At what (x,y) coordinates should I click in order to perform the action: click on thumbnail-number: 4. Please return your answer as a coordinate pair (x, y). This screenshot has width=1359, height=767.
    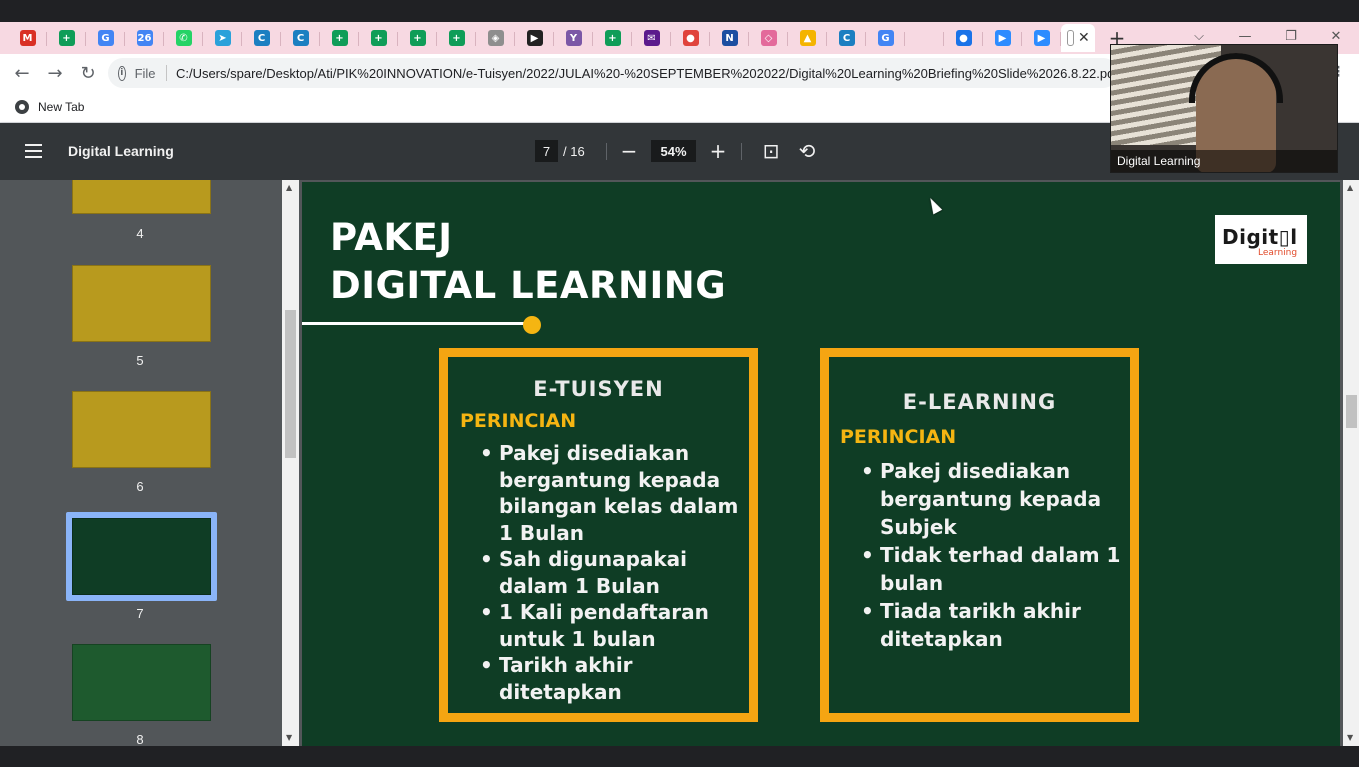
    Looking at the image, I should click on (140, 233).